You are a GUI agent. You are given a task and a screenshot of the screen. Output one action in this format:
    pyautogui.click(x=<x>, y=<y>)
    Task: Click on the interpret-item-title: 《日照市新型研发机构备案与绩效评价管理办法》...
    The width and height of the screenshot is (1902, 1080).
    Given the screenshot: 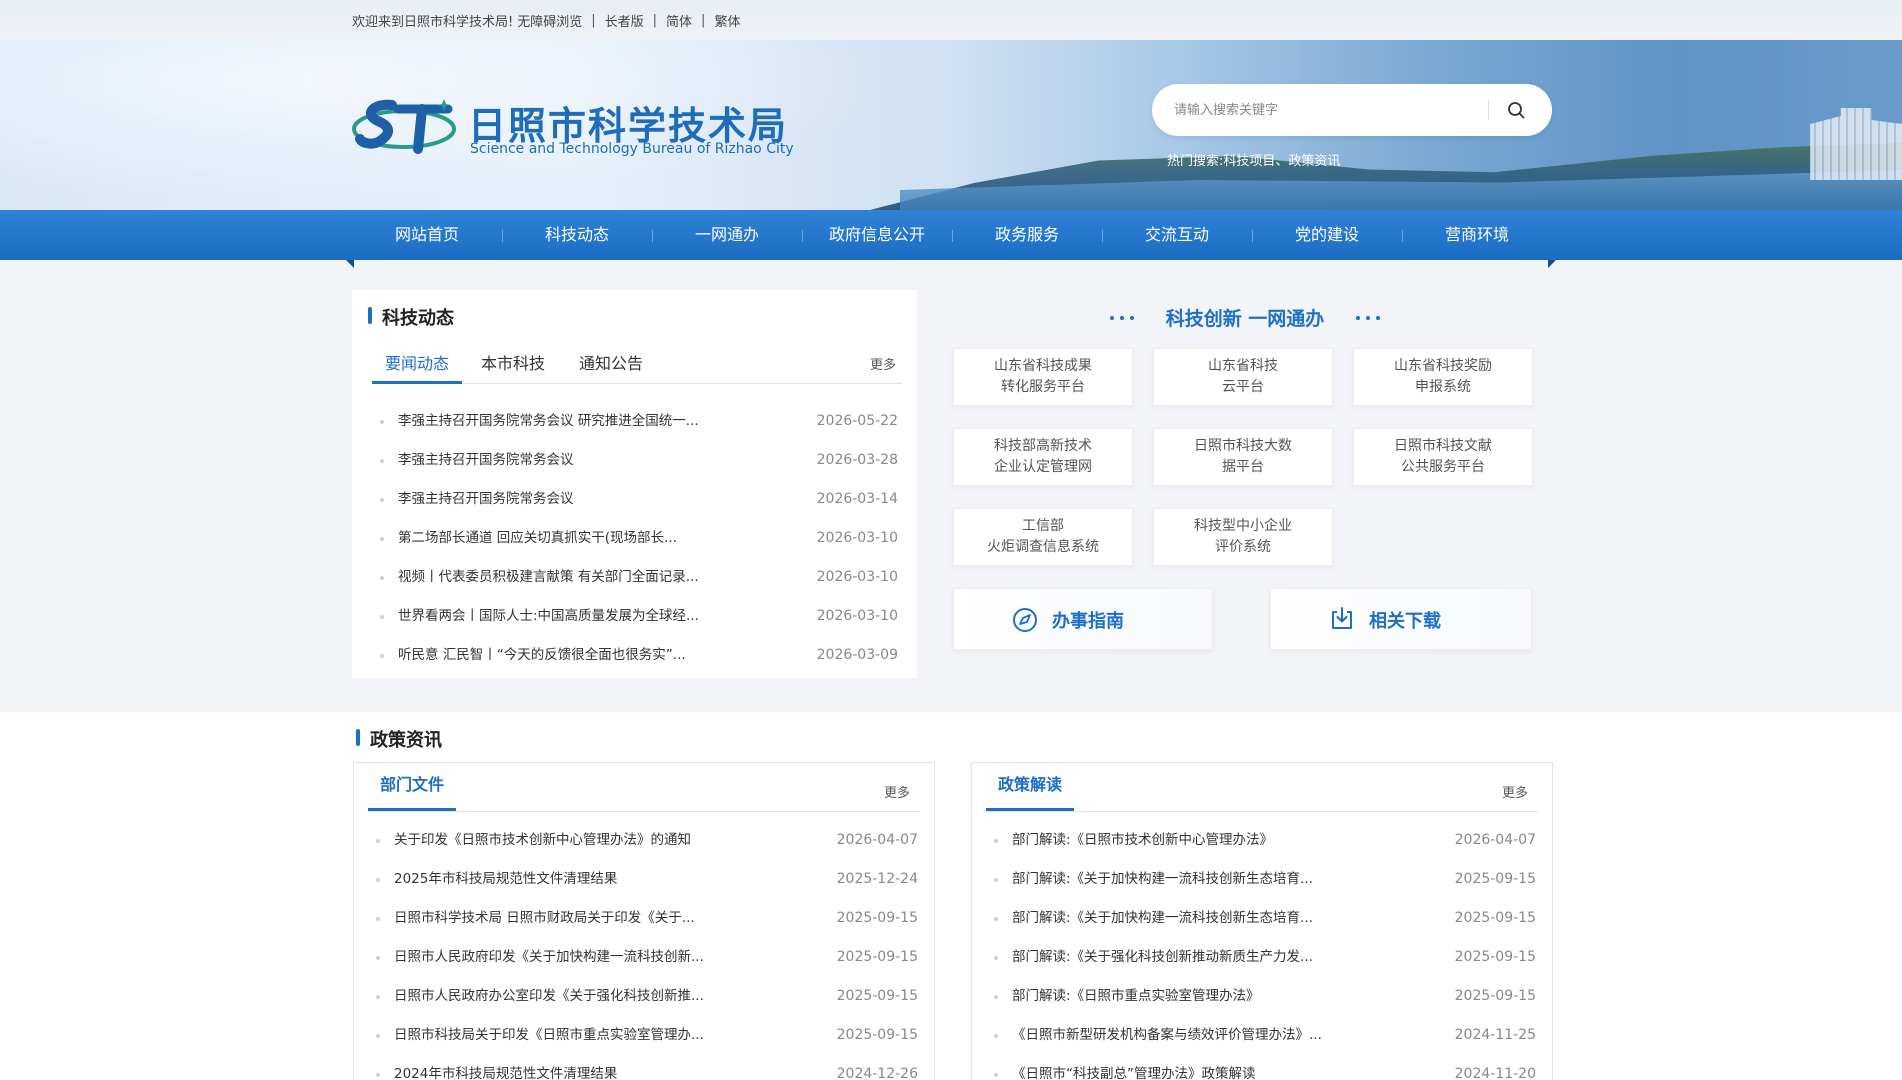 What is the action you would take?
    pyautogui.click(x=1167, y=1035)
    